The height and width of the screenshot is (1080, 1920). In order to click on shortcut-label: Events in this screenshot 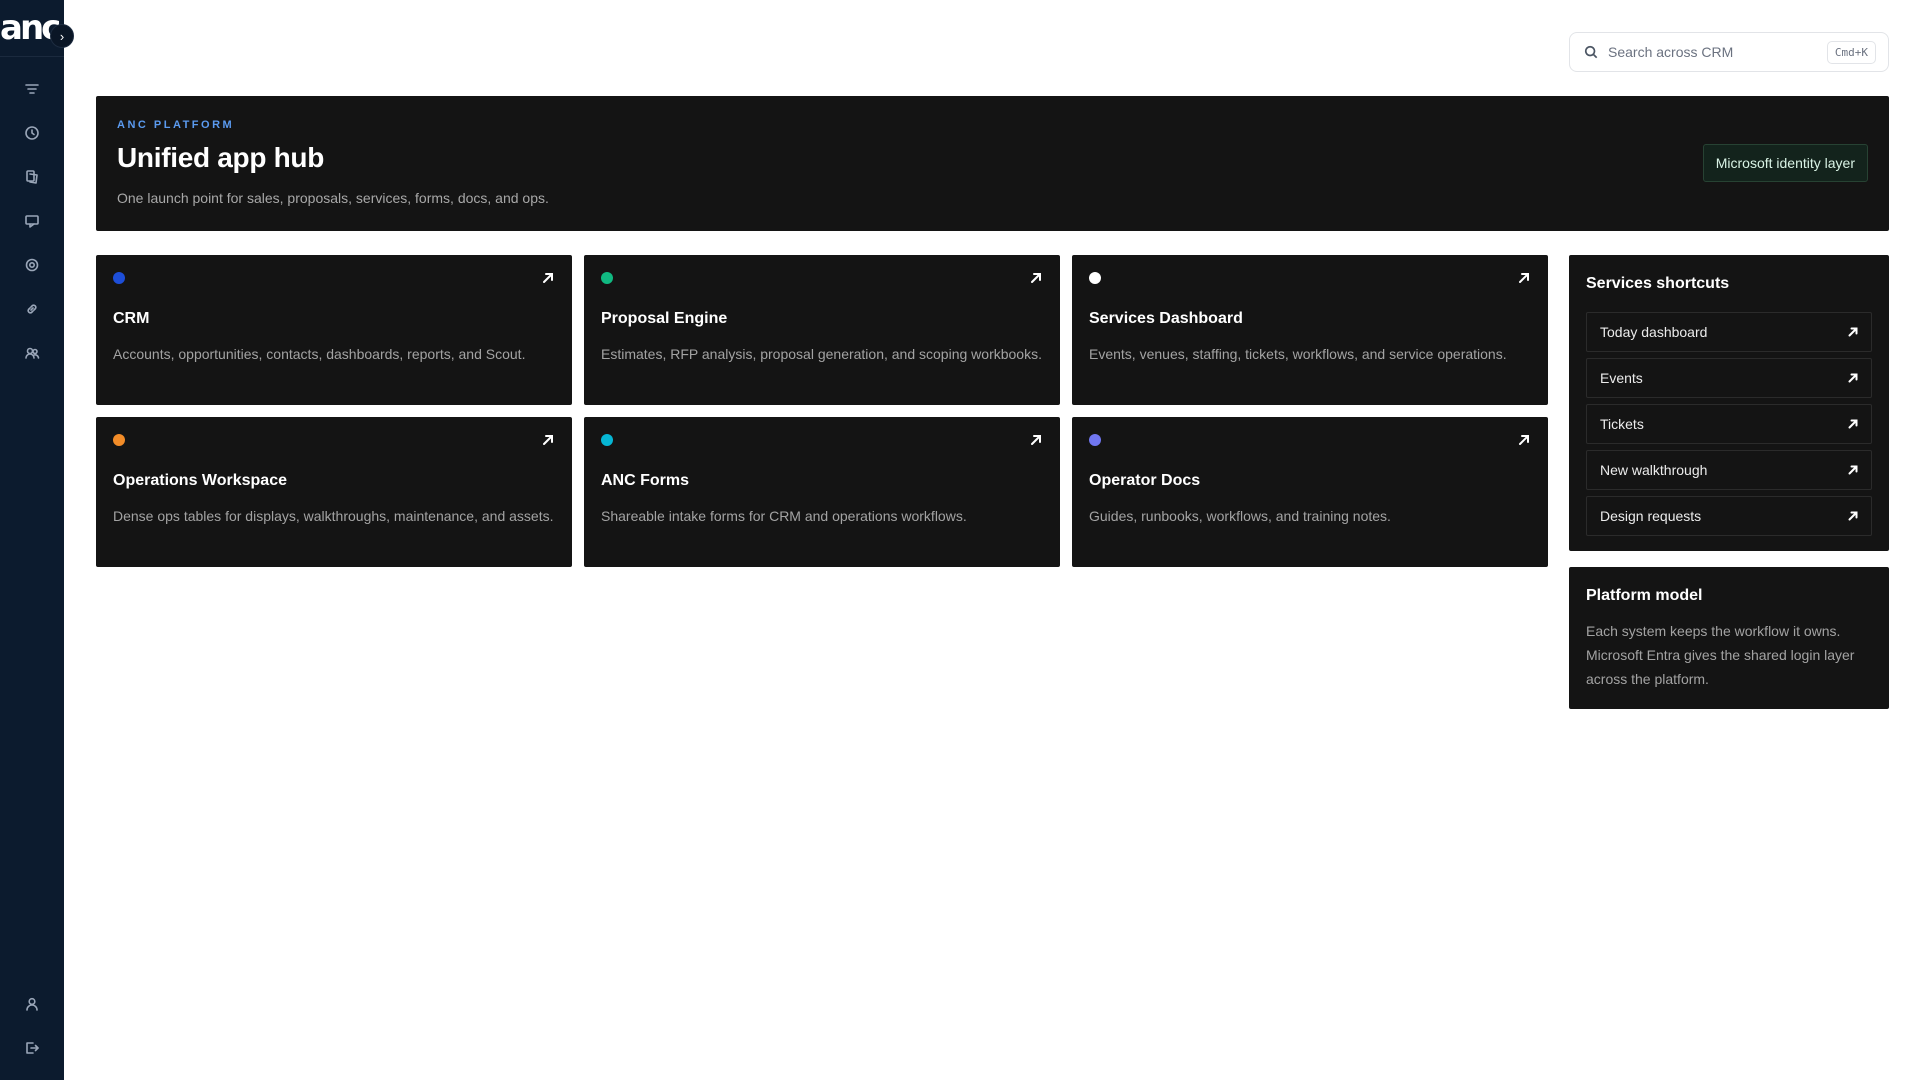, I will do `click(1621, 378)`.